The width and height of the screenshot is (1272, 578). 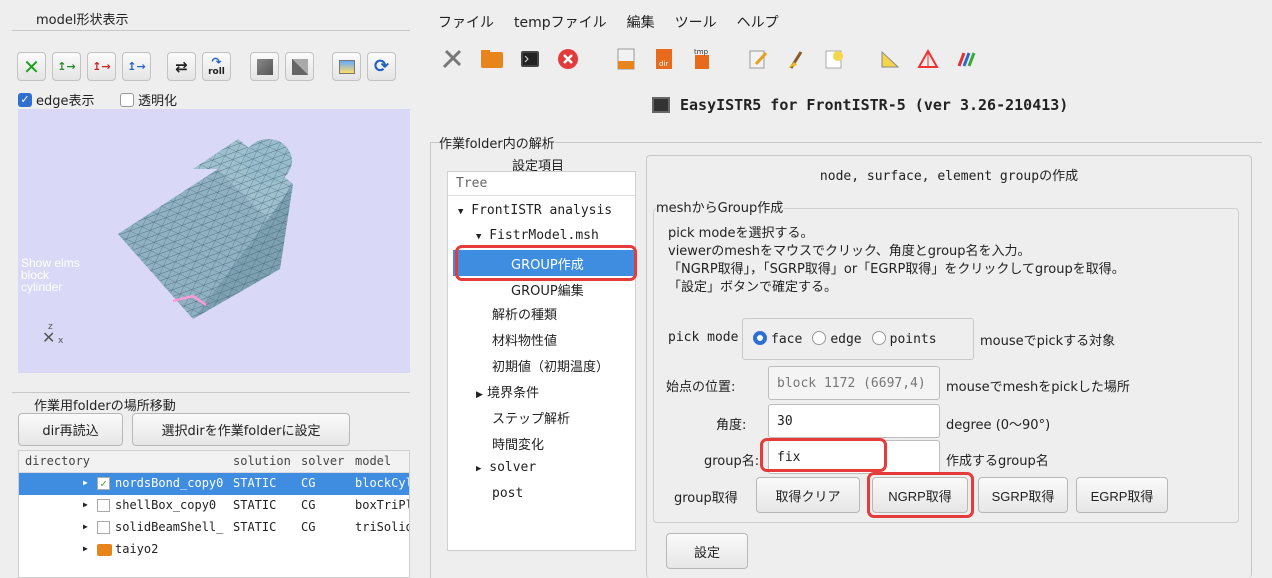 What do you see at coordinates (492, 59) in the screenshot?
I see `open-folder-icon` at bounding box center [492, 59].